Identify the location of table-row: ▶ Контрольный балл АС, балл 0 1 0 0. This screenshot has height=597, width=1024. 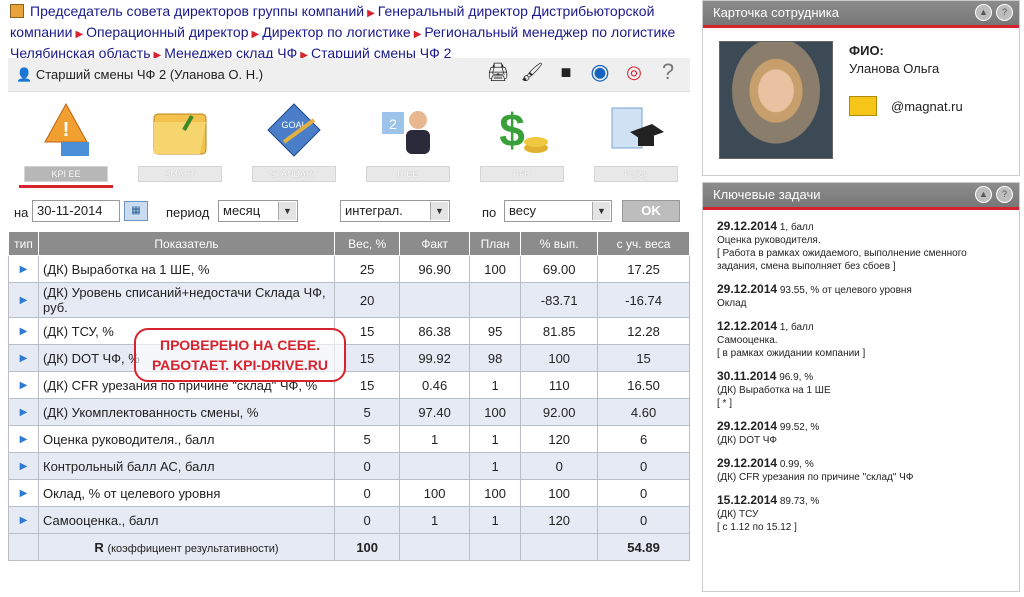
(349, 466).